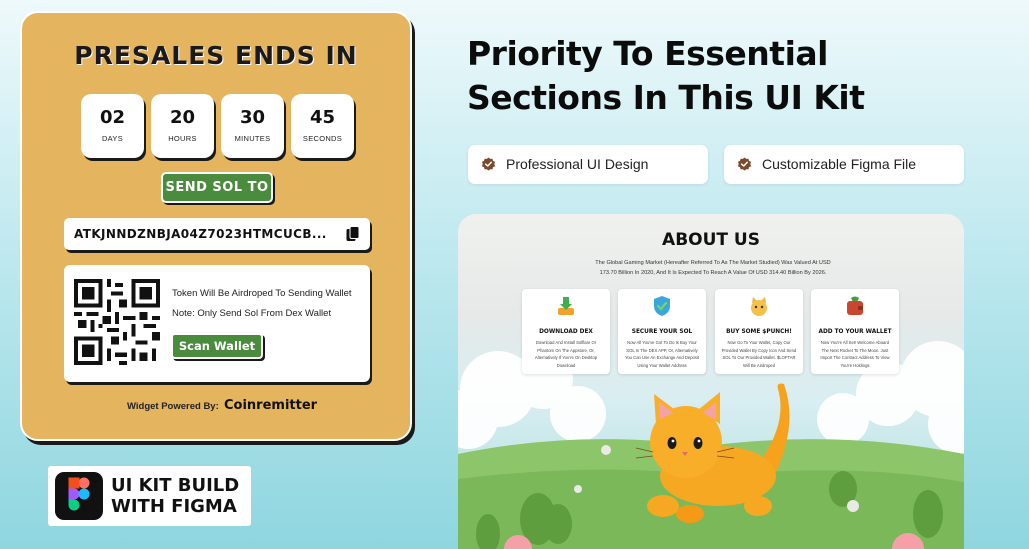  Describe the element at coordinates (252, 138) in the screenshot. I see `countdown-label: MINUTES` at that location.